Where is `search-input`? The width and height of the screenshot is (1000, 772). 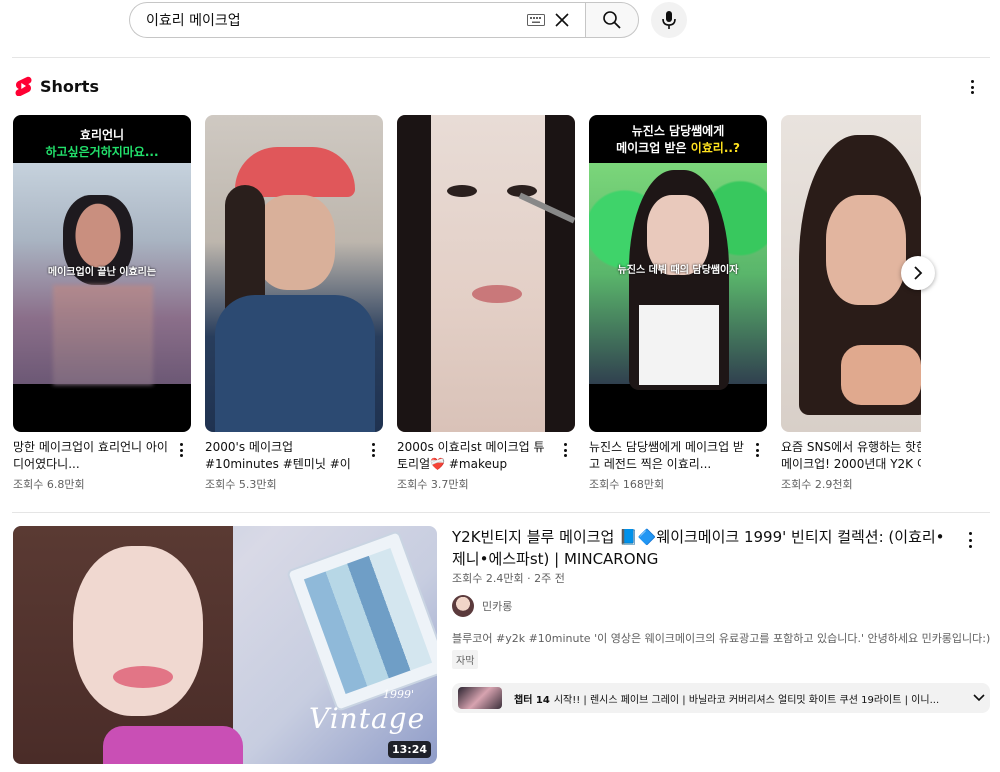 search-input is located at coordinates (336, 20).